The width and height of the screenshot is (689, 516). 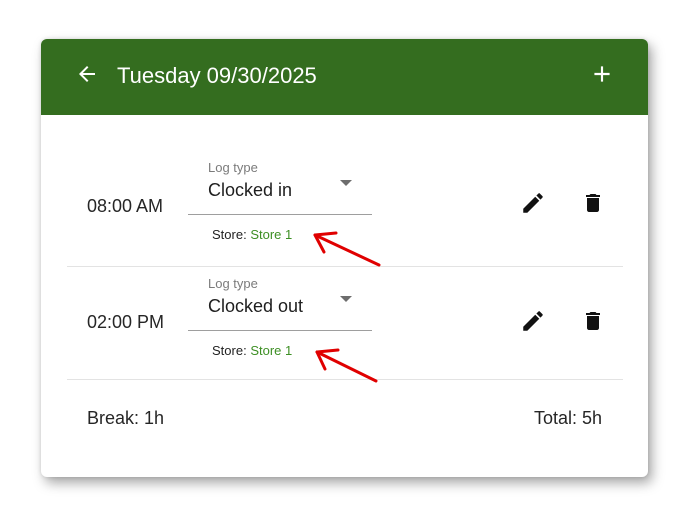 I want to click on log-type-value: Clocked out, so click(x=256, y=306).